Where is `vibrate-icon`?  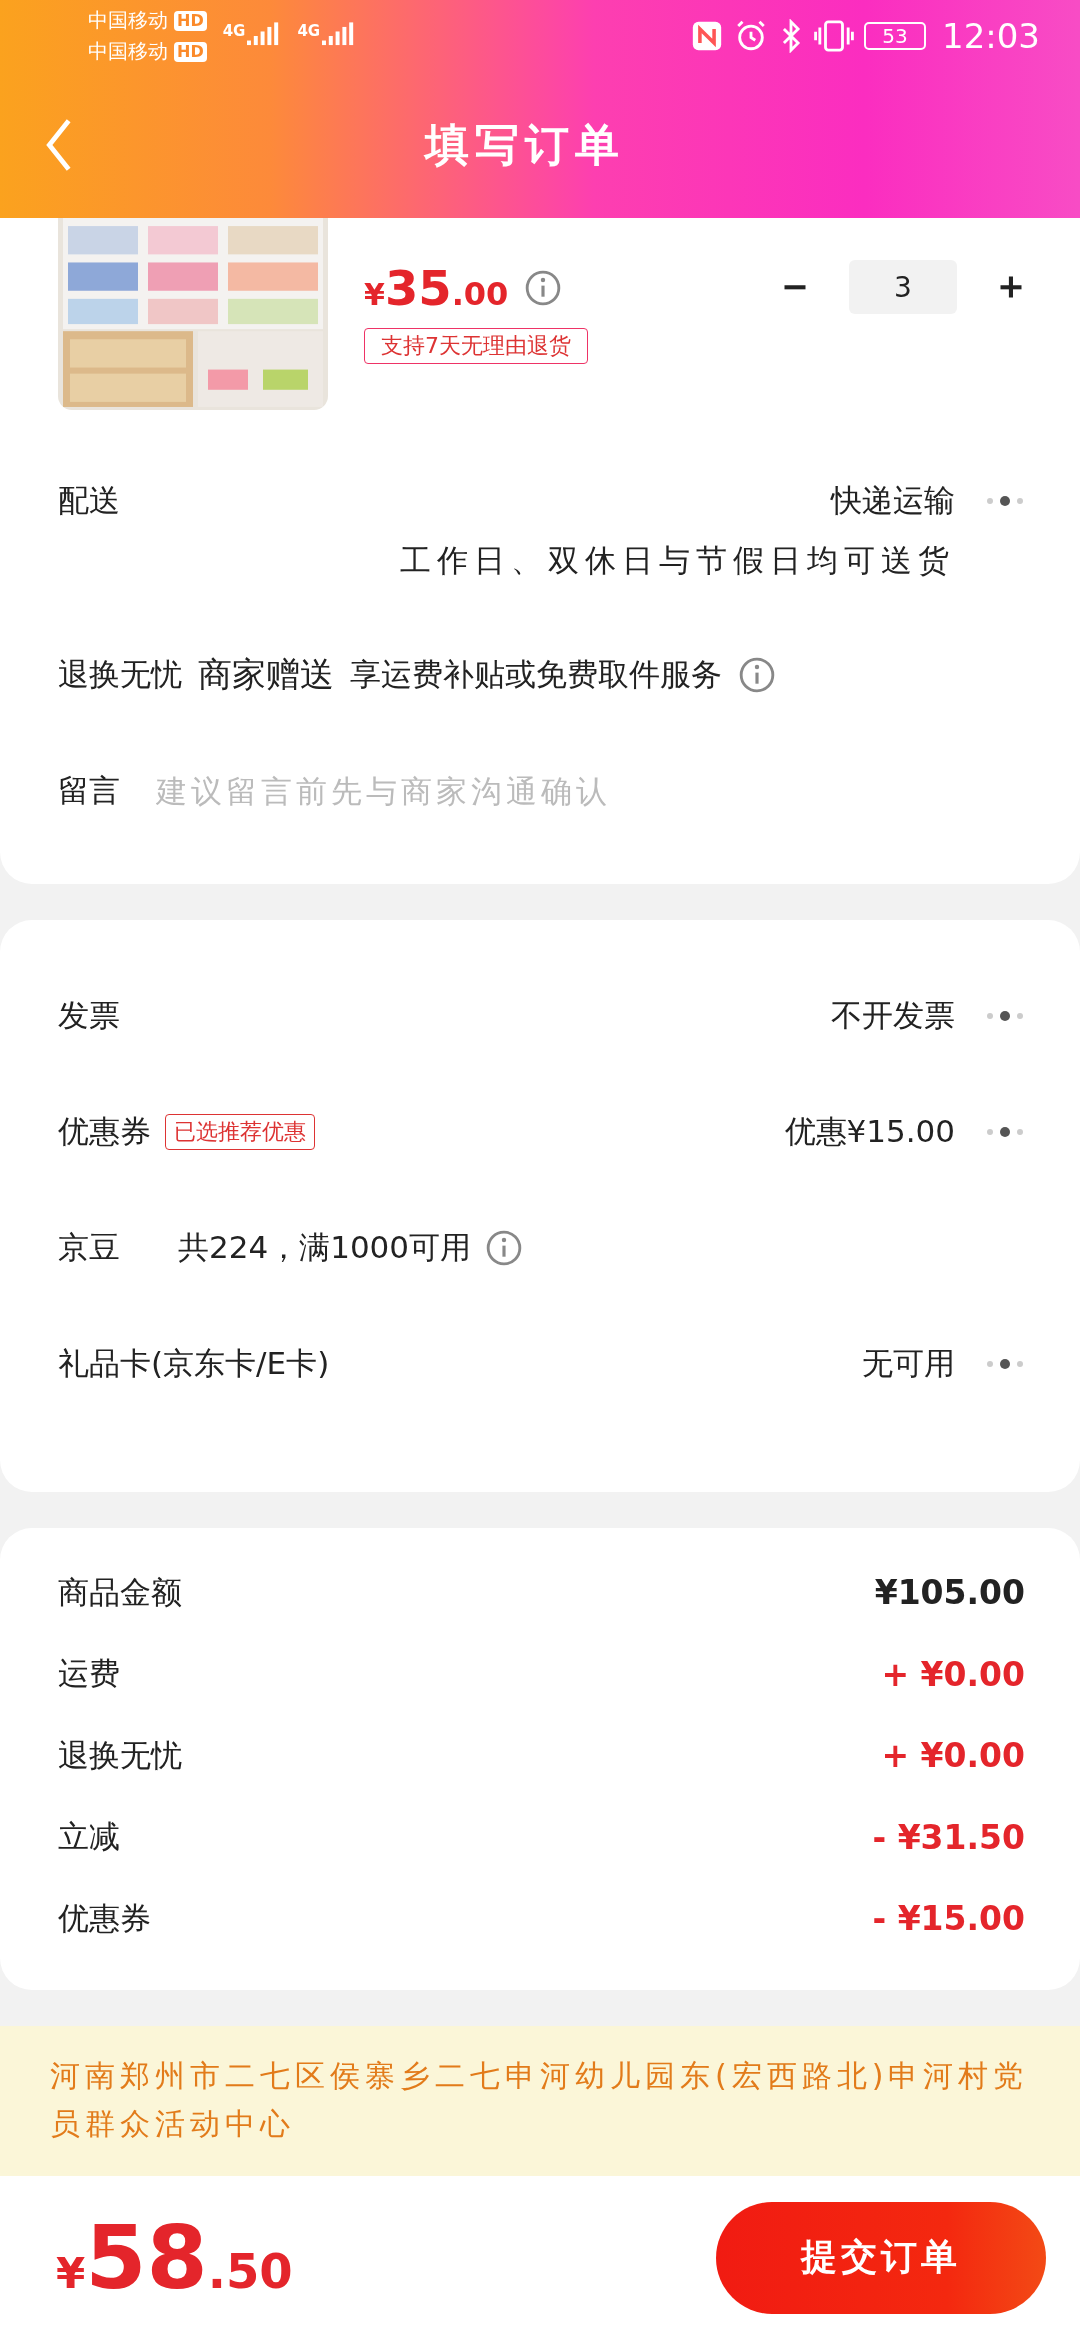 vibrate-icon is located at coordinates (834, 36).